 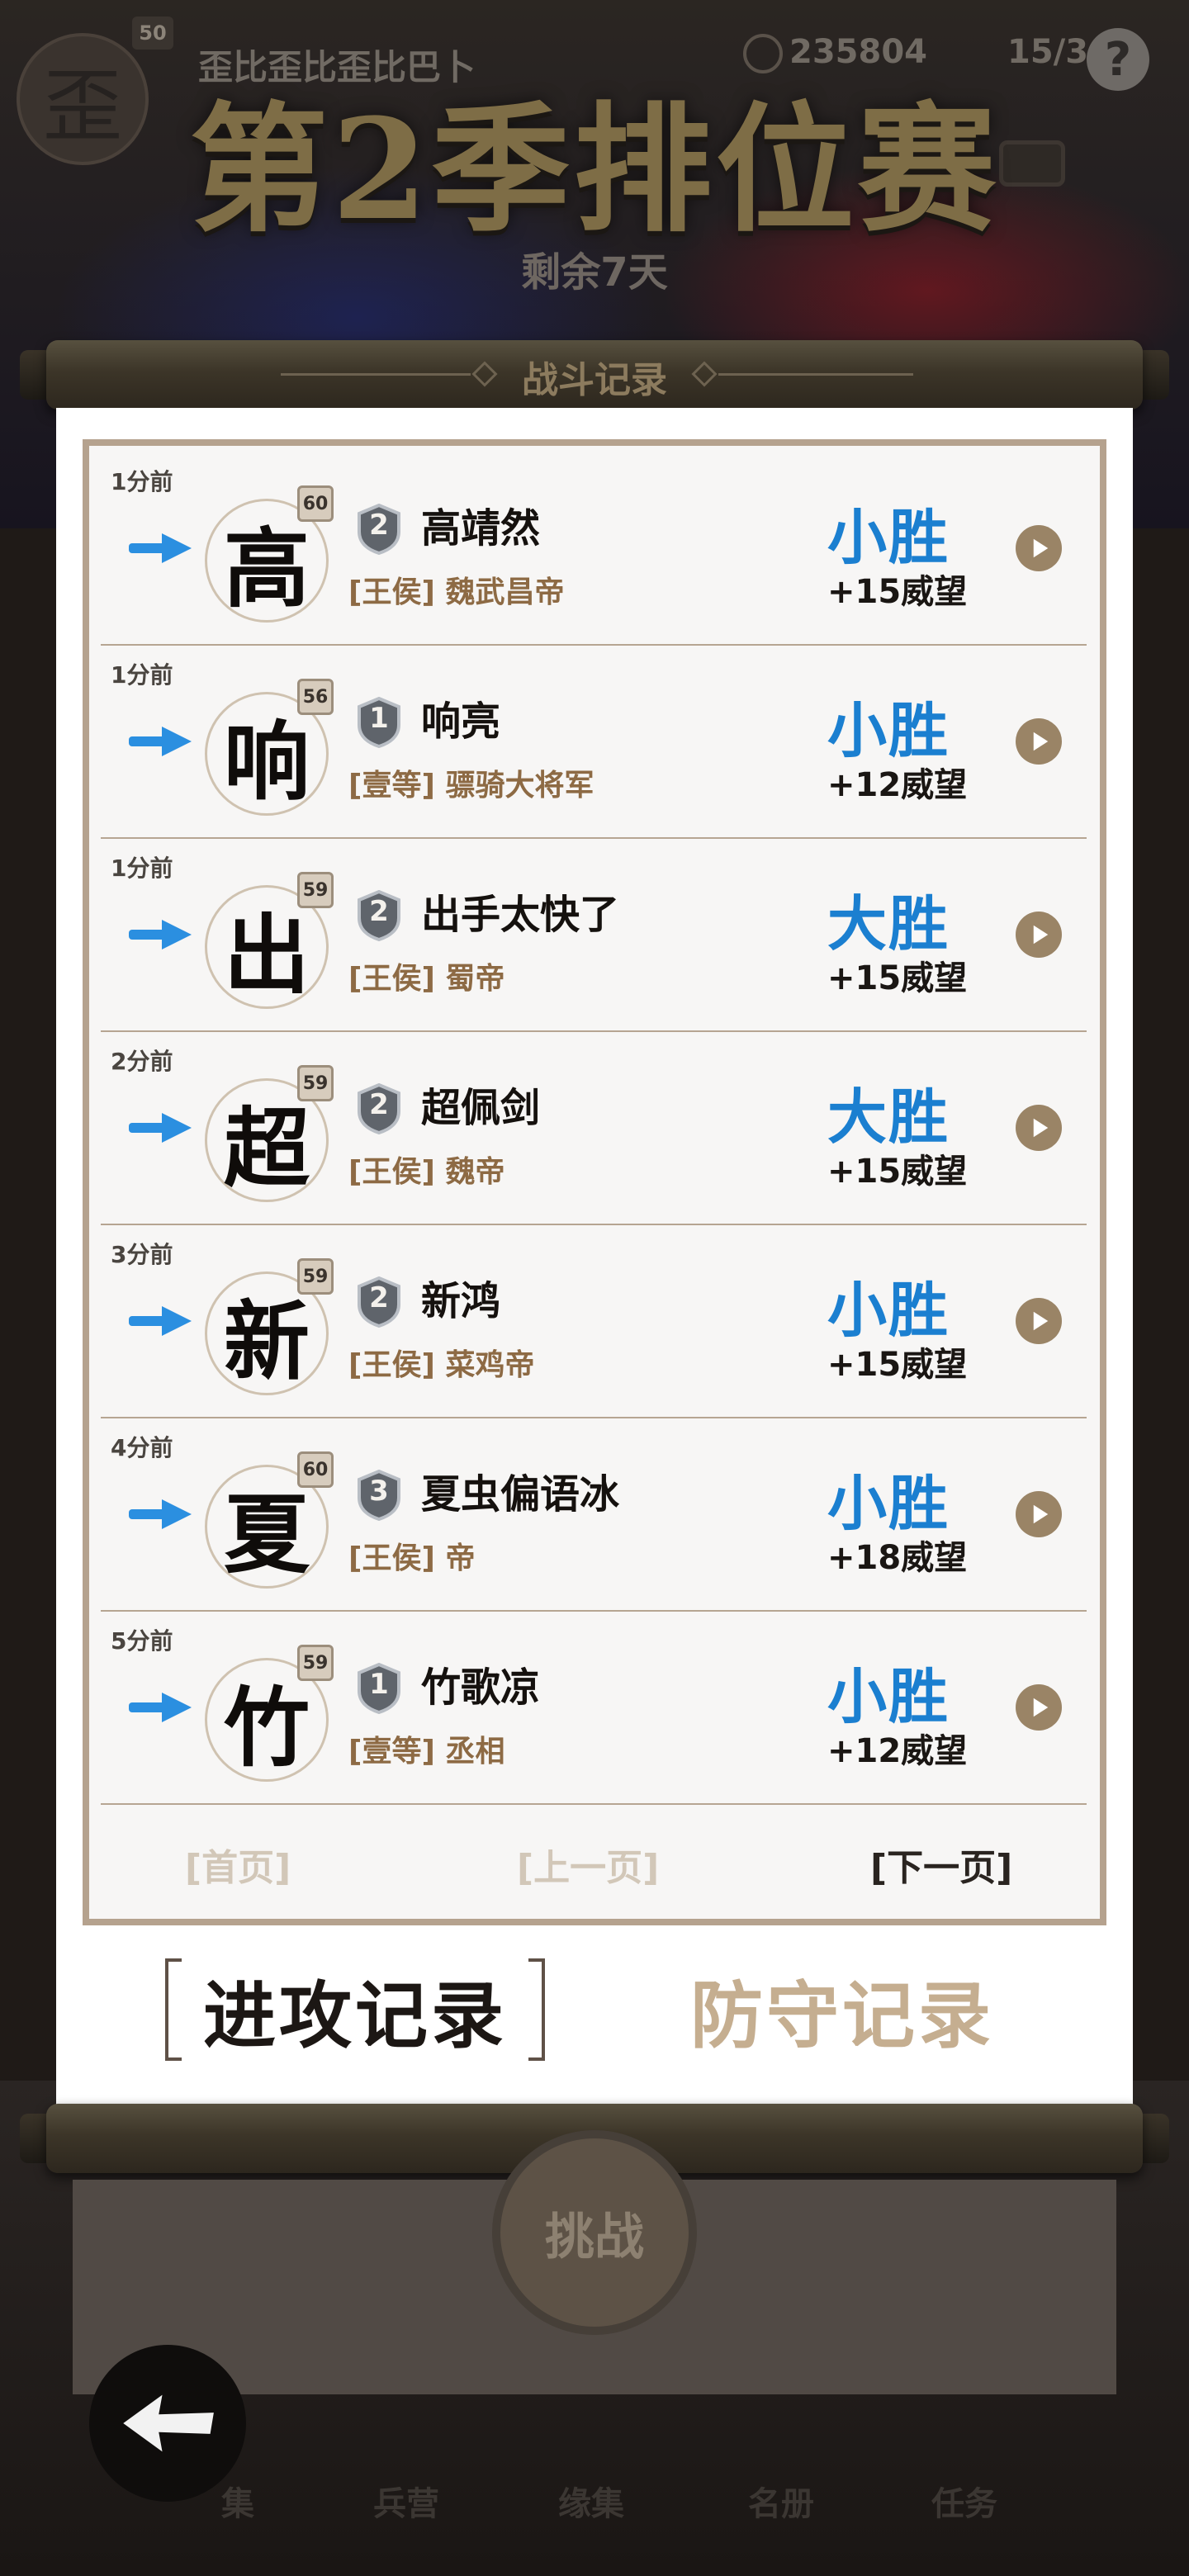 I want to click on nav-tab-barracks: 兵营, so click(x=406, y=2501).